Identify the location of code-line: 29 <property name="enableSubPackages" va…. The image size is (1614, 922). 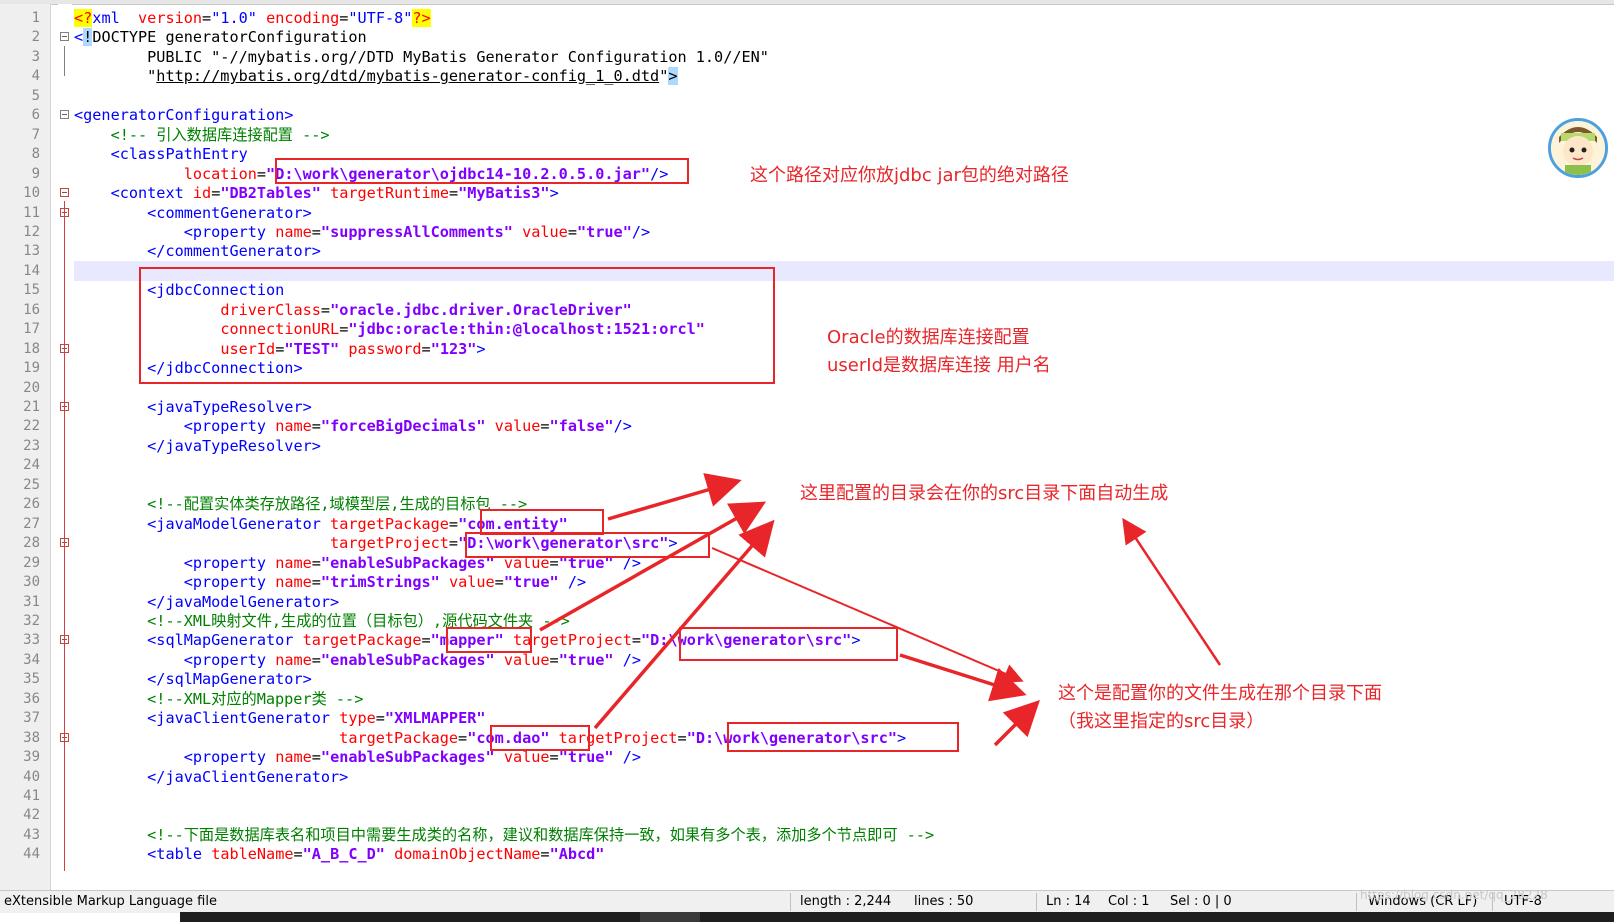
(807, 563).